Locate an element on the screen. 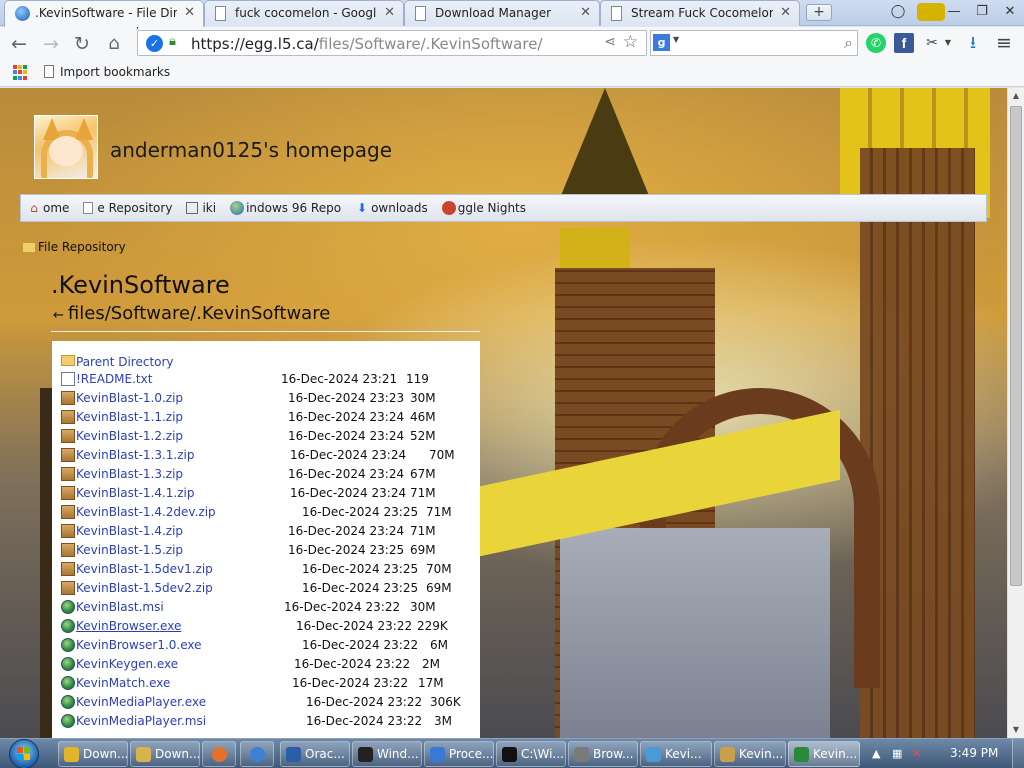  file-link: KevinBlast-1.4.1.zip is located at coordinates (135, 493).